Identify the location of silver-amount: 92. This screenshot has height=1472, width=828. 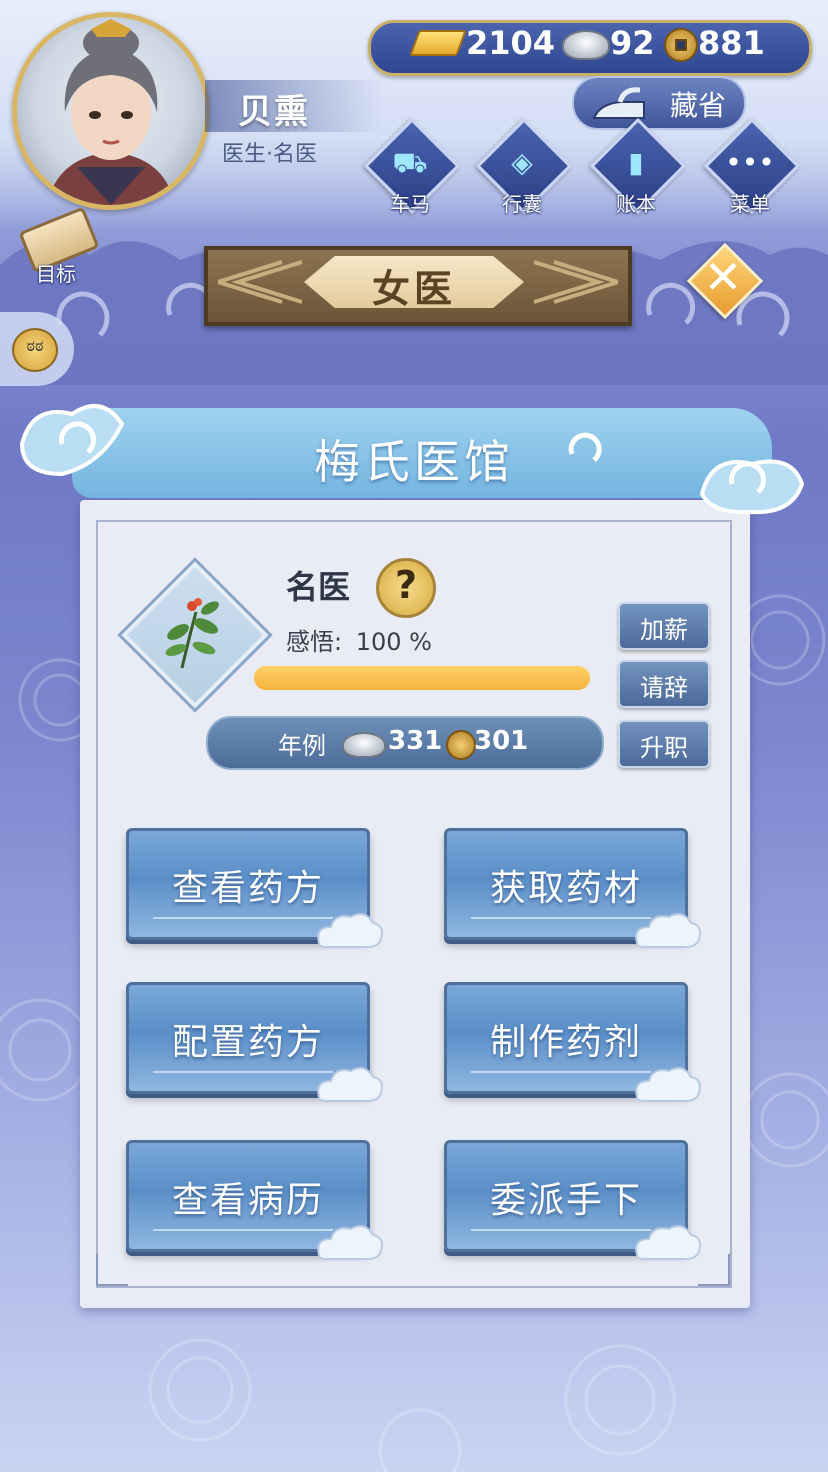
(632, 43).